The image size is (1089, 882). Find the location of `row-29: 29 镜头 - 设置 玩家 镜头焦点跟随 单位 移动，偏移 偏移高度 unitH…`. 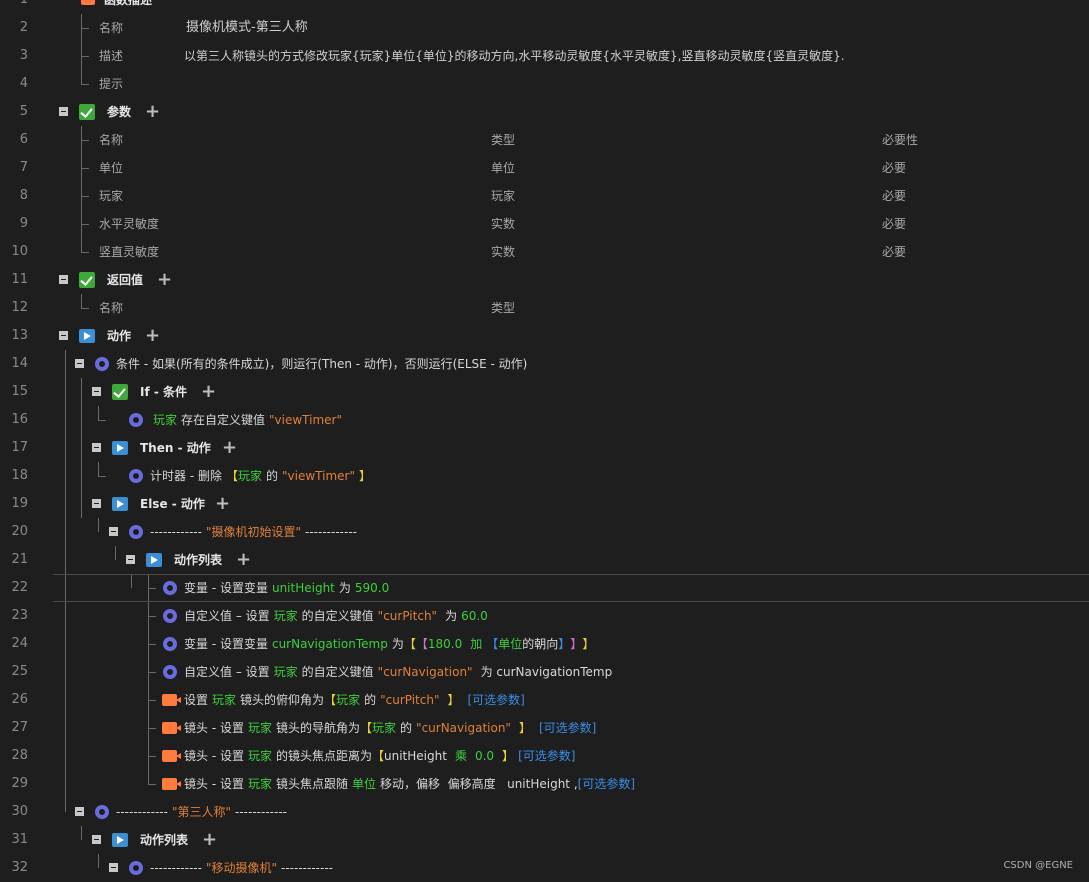

row-29: 29 镜头 - 设置 玩家 镜头焦点跟随 单位 移动，偏移 偏移高度 unitH… is located at coordinates (544, 784).